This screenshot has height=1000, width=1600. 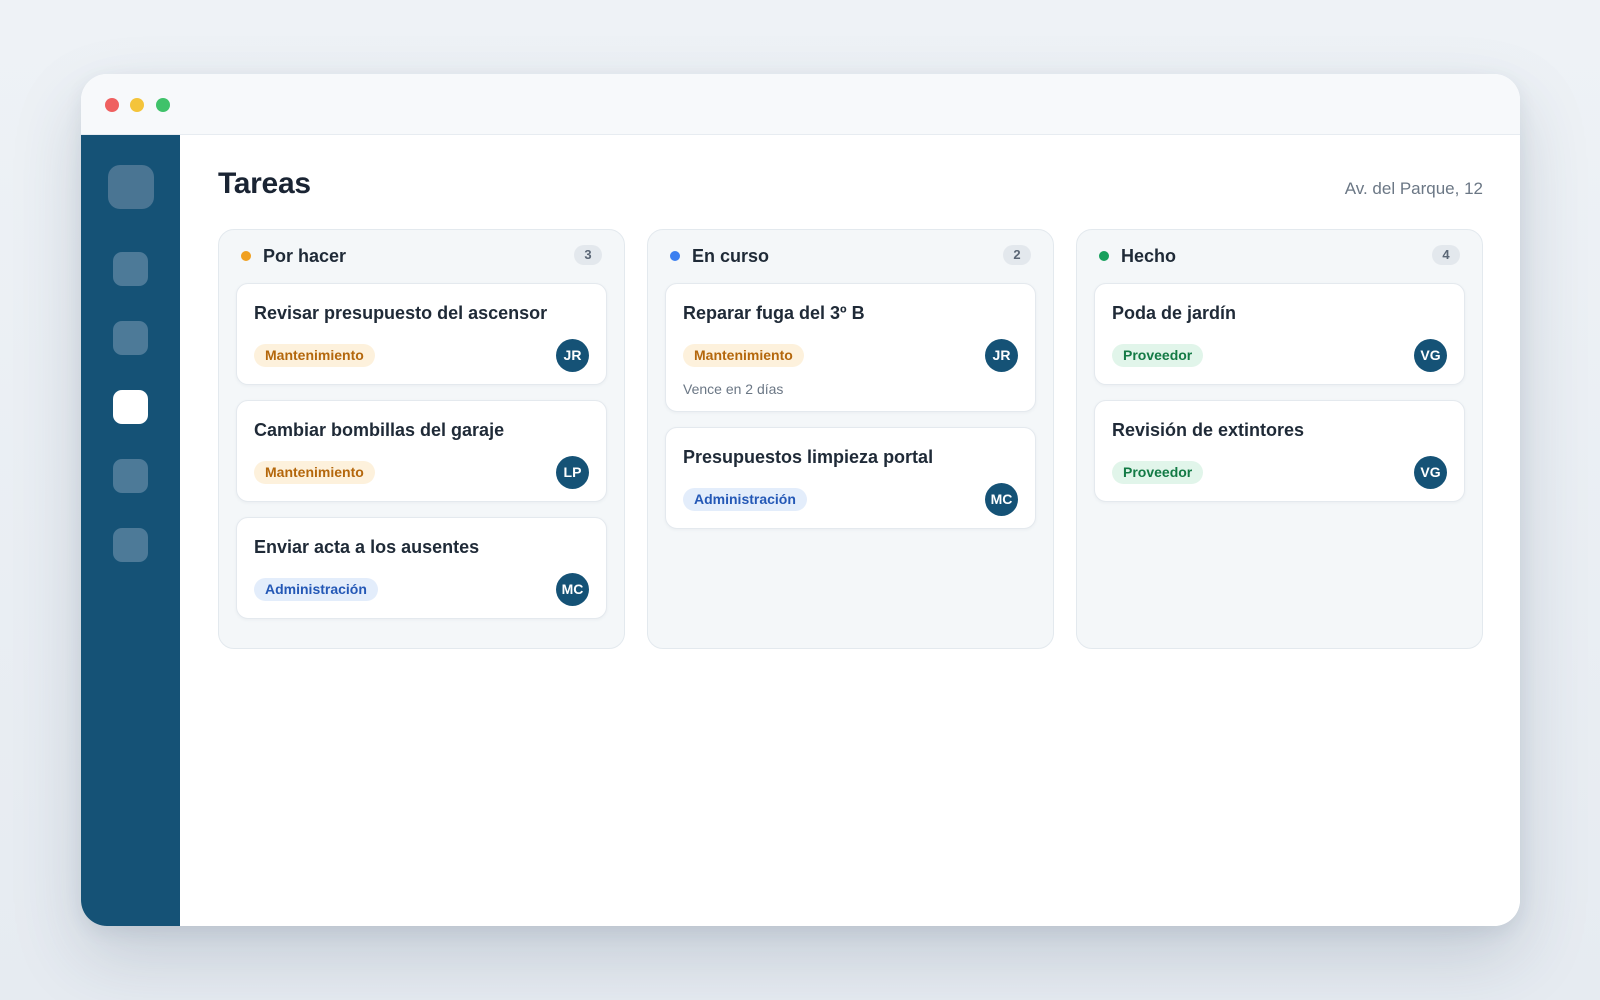 What do you see at coordinates (379, 430) in the screenshot?
I see `task-title: Cambiar bombillas del garaje` at bounding box center [379, 430].